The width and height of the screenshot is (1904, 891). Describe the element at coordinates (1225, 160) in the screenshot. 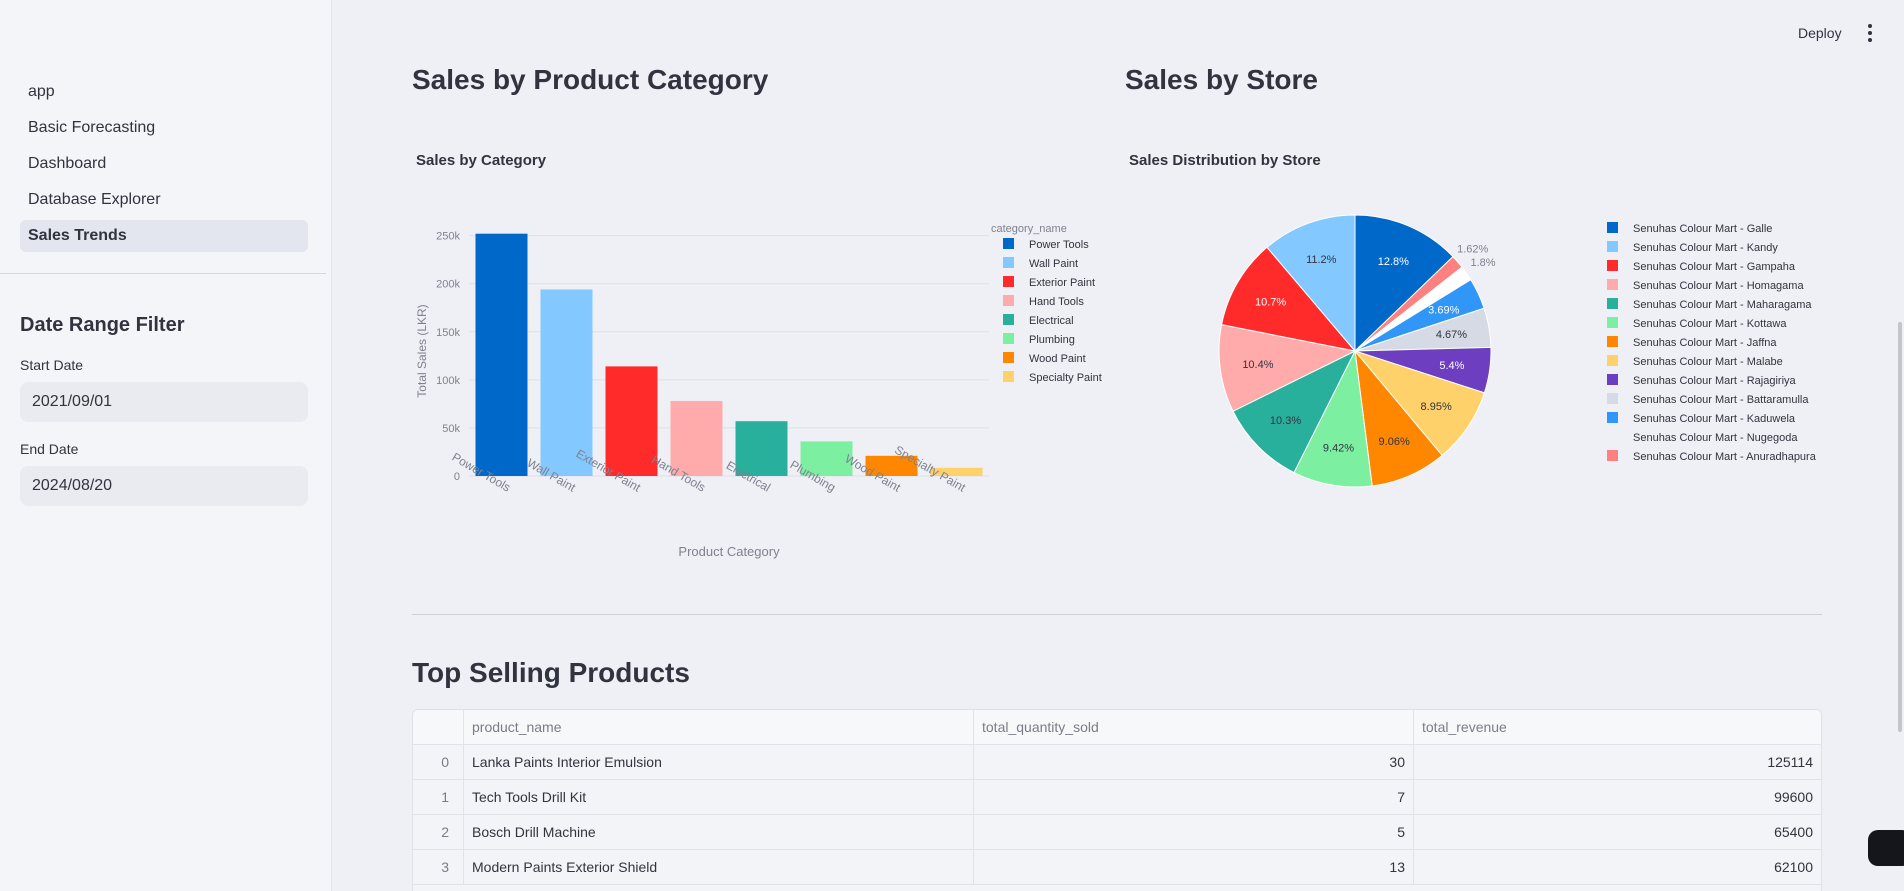

I see `pie-chart-title: Sales Distribution by Store` at that location.